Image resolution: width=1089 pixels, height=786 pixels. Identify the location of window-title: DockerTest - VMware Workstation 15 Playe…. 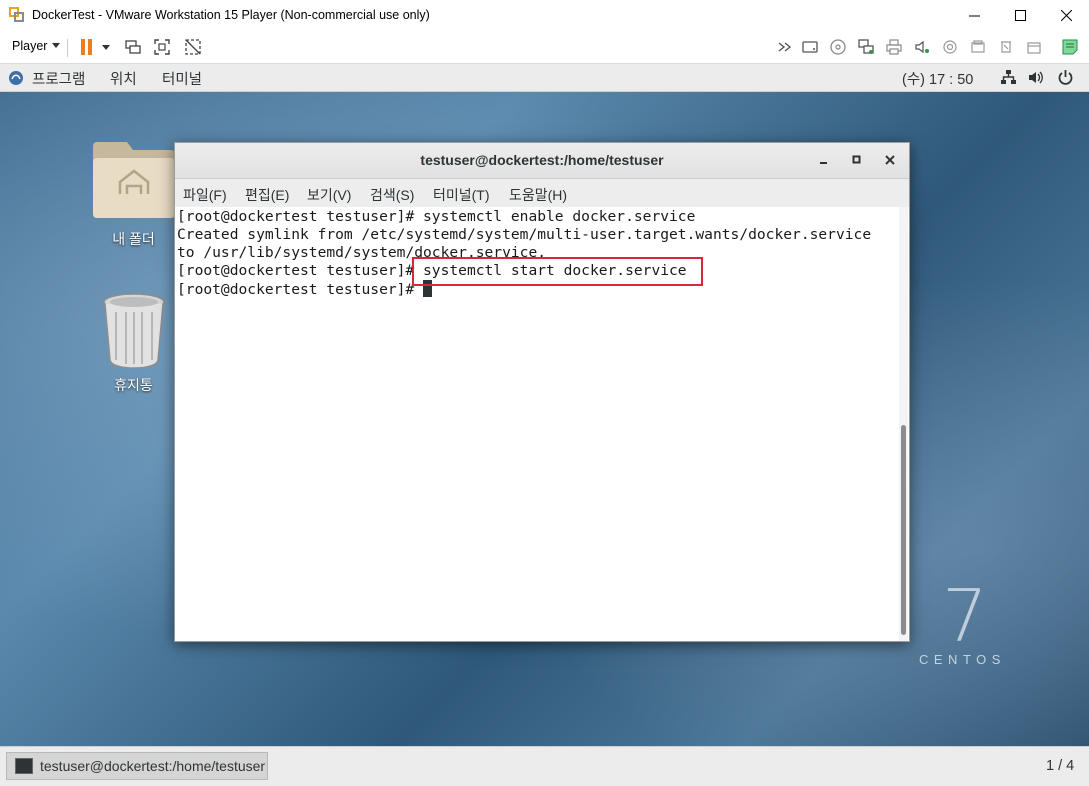
(231, 15).